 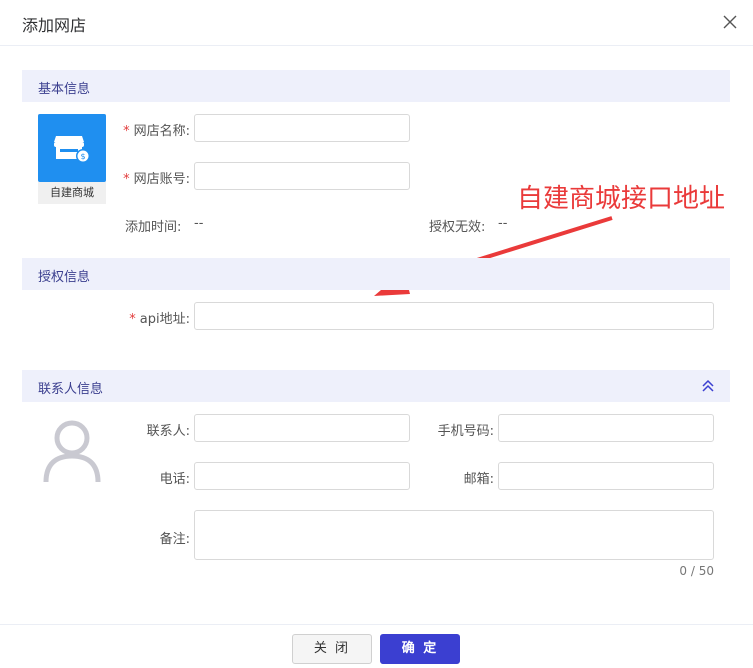 I want to click on close-icon, so click(x=730, y=22).